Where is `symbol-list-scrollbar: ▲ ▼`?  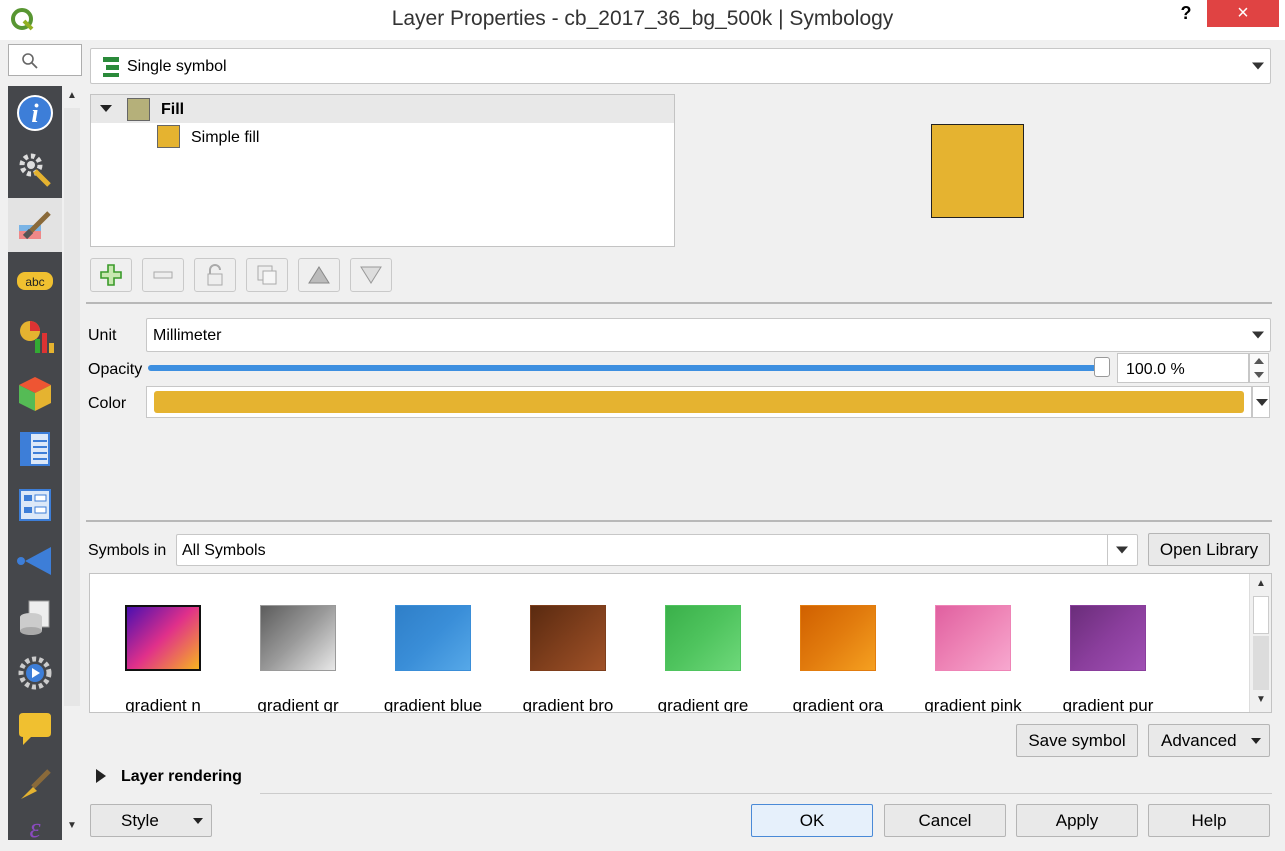 symbol-list-scrollbar: ▲ ▼ is located at coordinates (1260, 643).